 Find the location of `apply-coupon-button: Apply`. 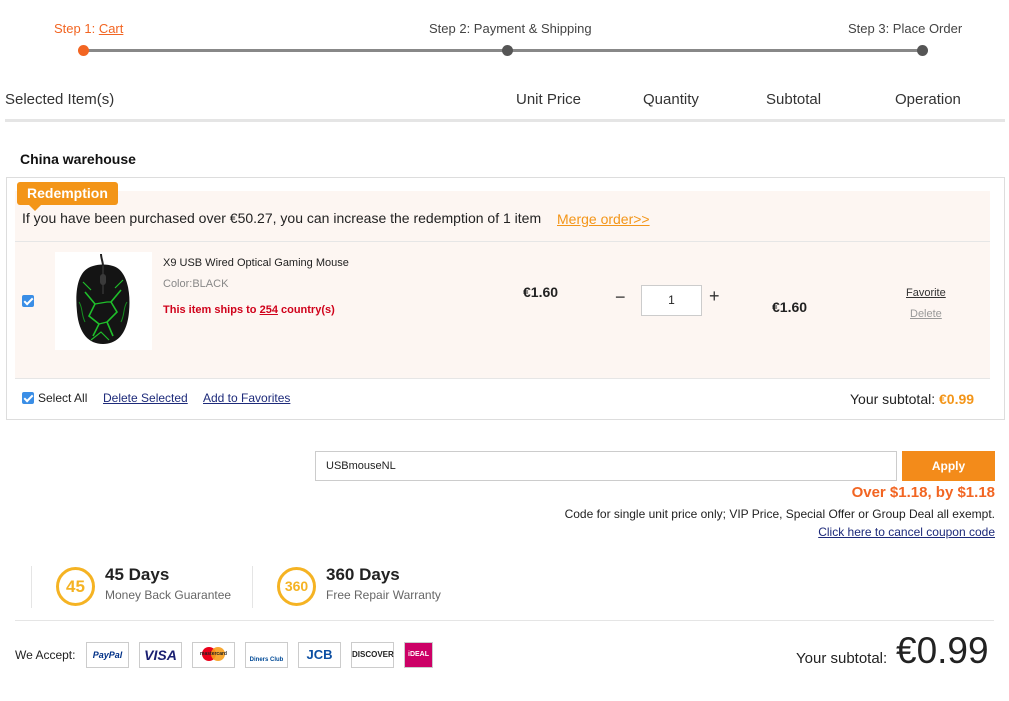

apply-coupon-button: Apply is located at coordinates (948, 466).